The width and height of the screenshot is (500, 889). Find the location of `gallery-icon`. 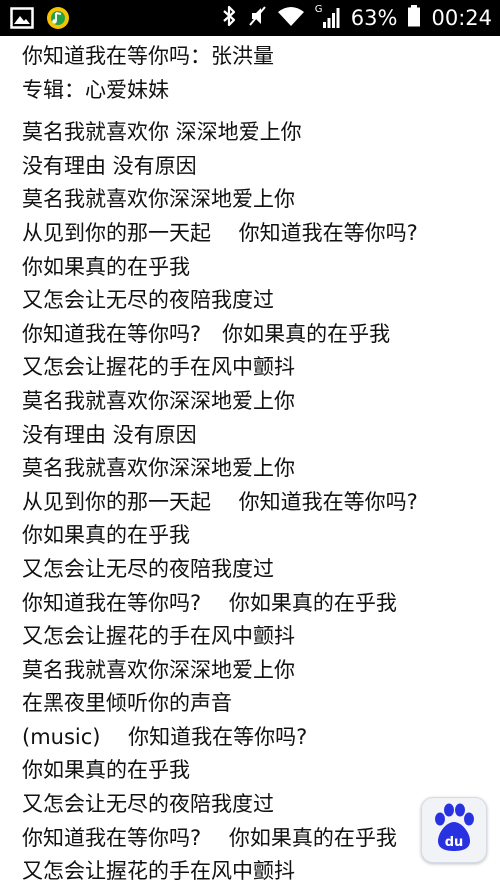

gallery-icon is located at coordinates (22, 20).